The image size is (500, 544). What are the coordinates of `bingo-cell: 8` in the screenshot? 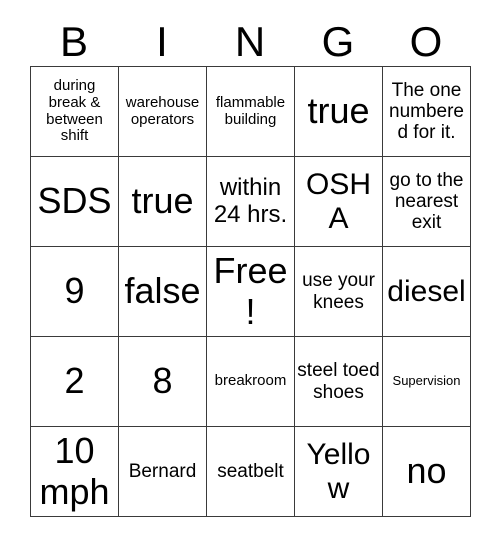 It's located at (162, 381).